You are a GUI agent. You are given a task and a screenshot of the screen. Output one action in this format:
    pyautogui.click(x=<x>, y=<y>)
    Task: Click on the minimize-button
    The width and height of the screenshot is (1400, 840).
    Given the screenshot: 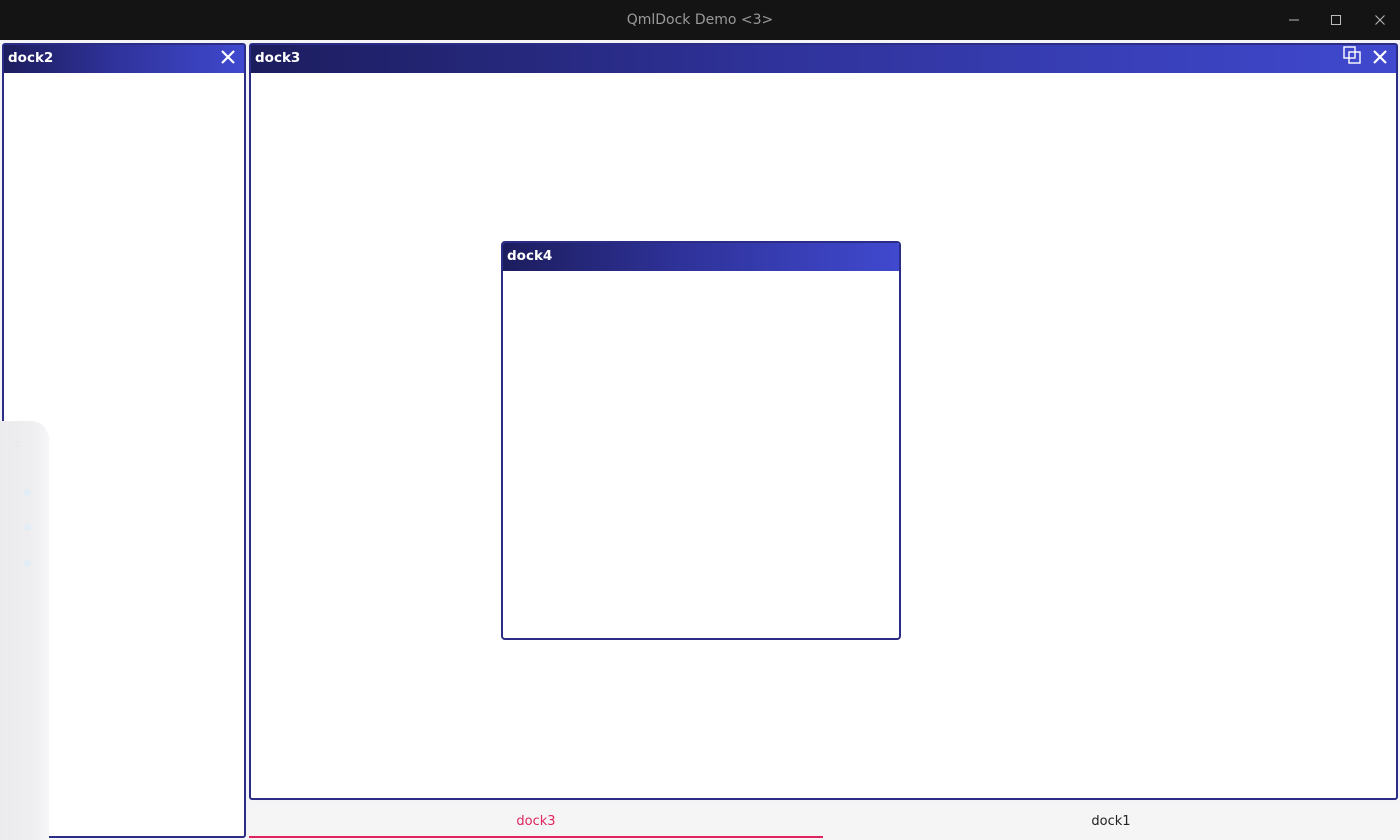 What is the action you would take?
    pyautogui.click(x=1294, y=20)
    